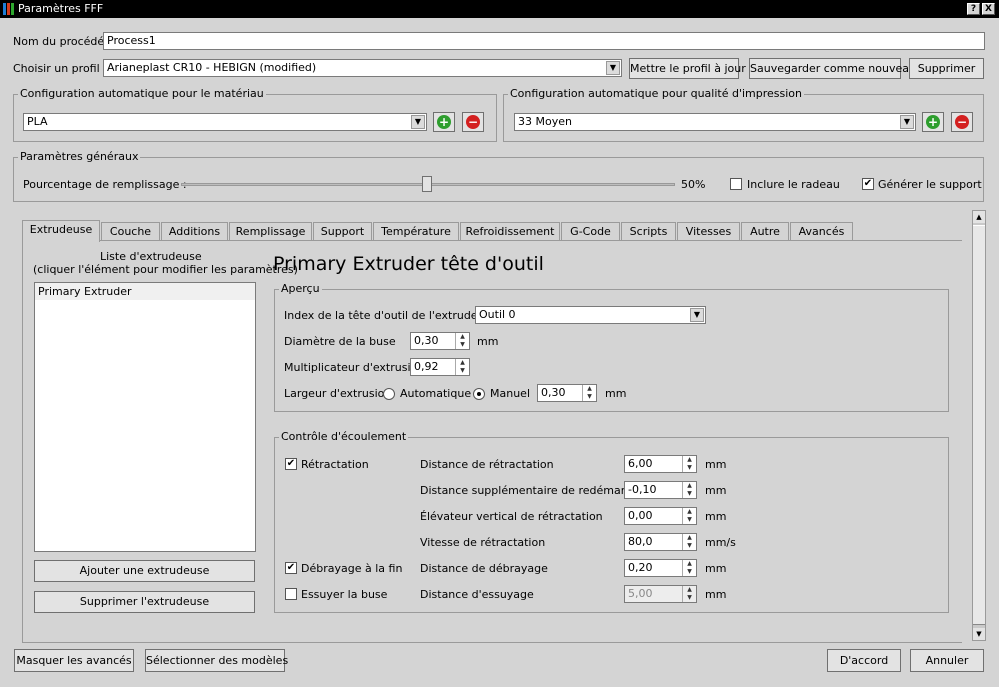 The height and width of the screenshot is (687, 999). What do you see at coordinates (973, 9) in the screenshot?
I see `help-button: ?` at bounding box center [973, 9].